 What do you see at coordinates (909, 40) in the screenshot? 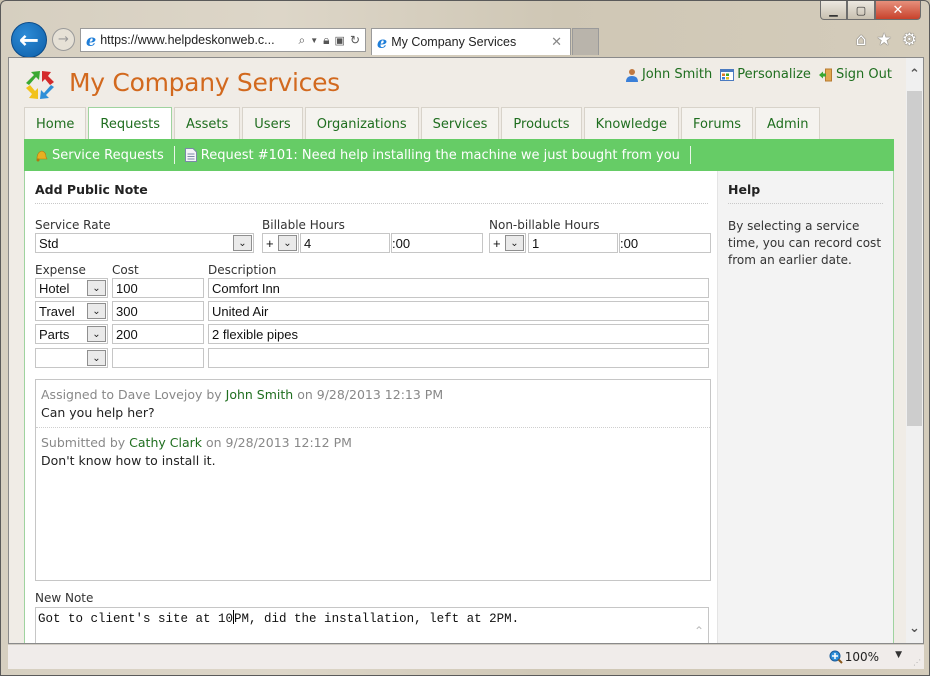
I see `gear-icon: ⚙` at bounding box center [909, 40].